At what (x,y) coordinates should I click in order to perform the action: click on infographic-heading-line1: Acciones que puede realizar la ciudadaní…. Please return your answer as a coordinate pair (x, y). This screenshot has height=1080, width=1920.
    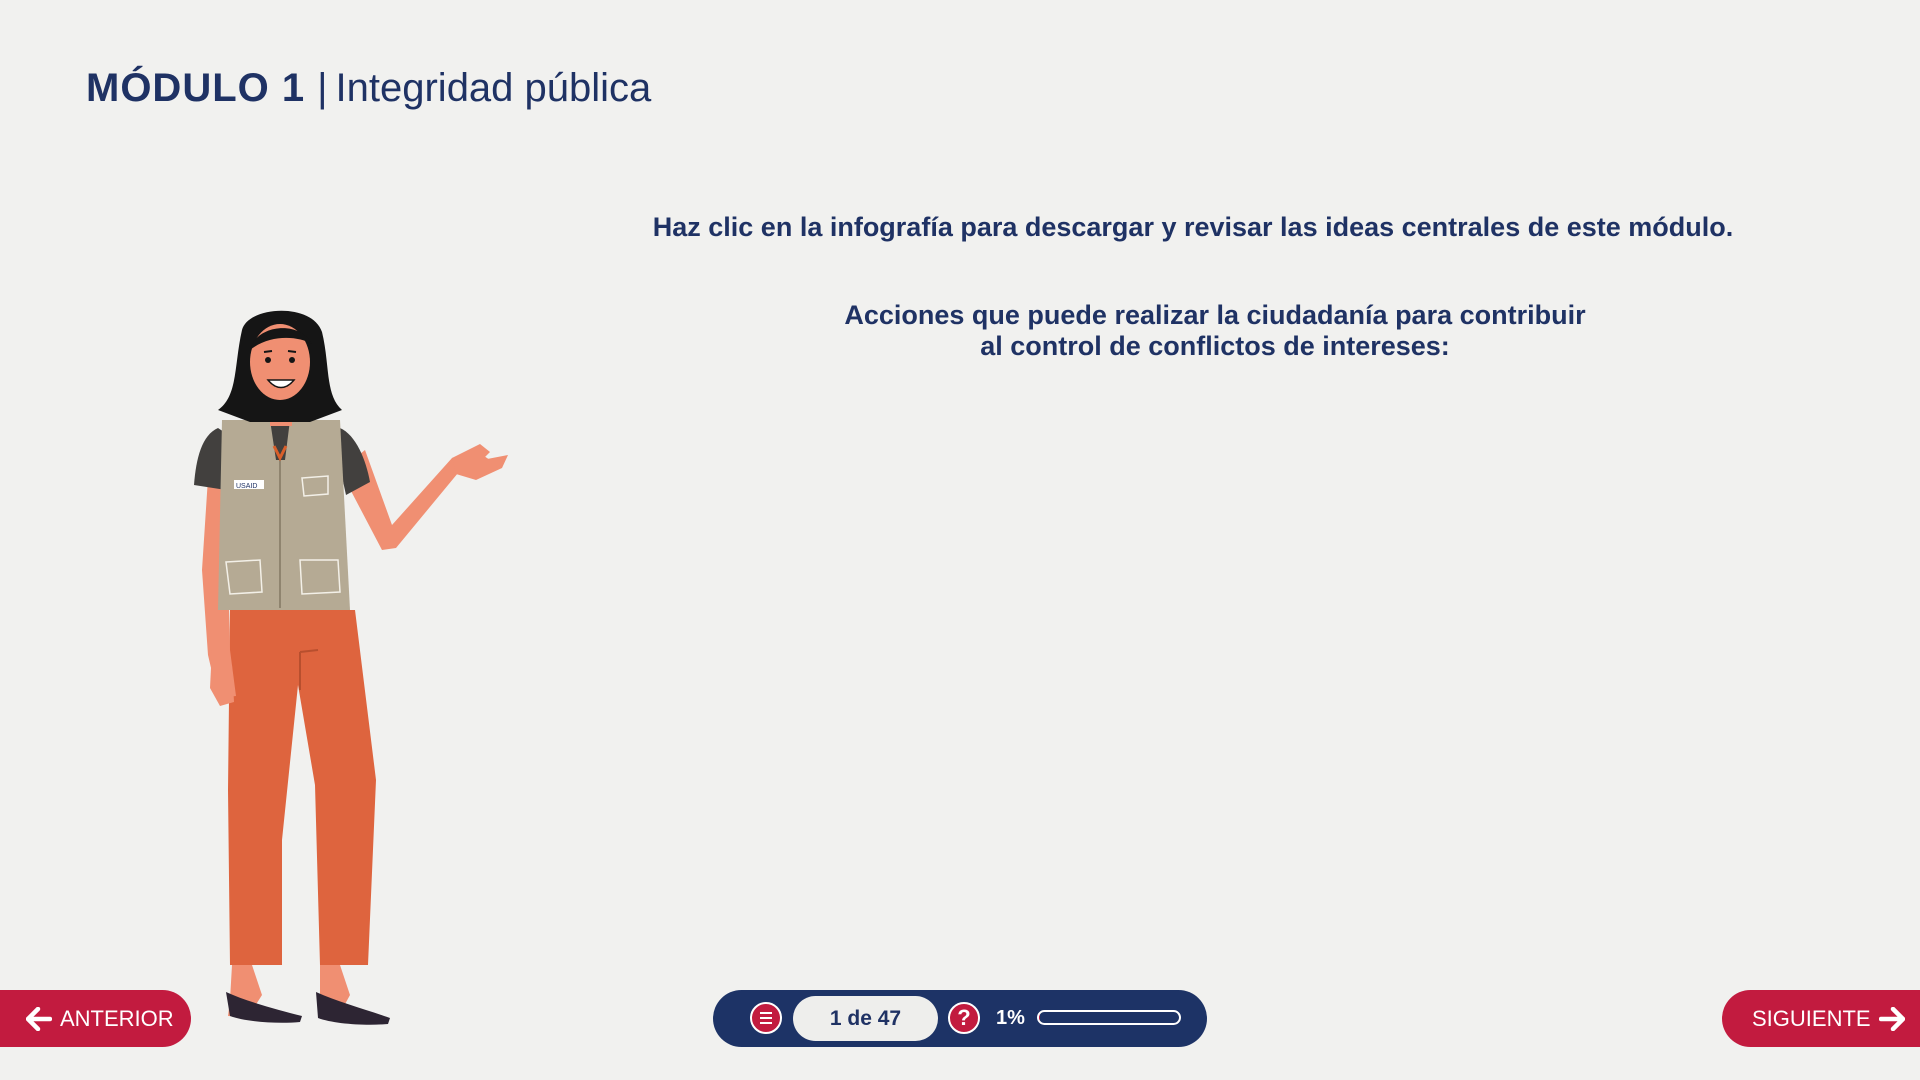
    Looking at the image, I should click on (1215, 315).